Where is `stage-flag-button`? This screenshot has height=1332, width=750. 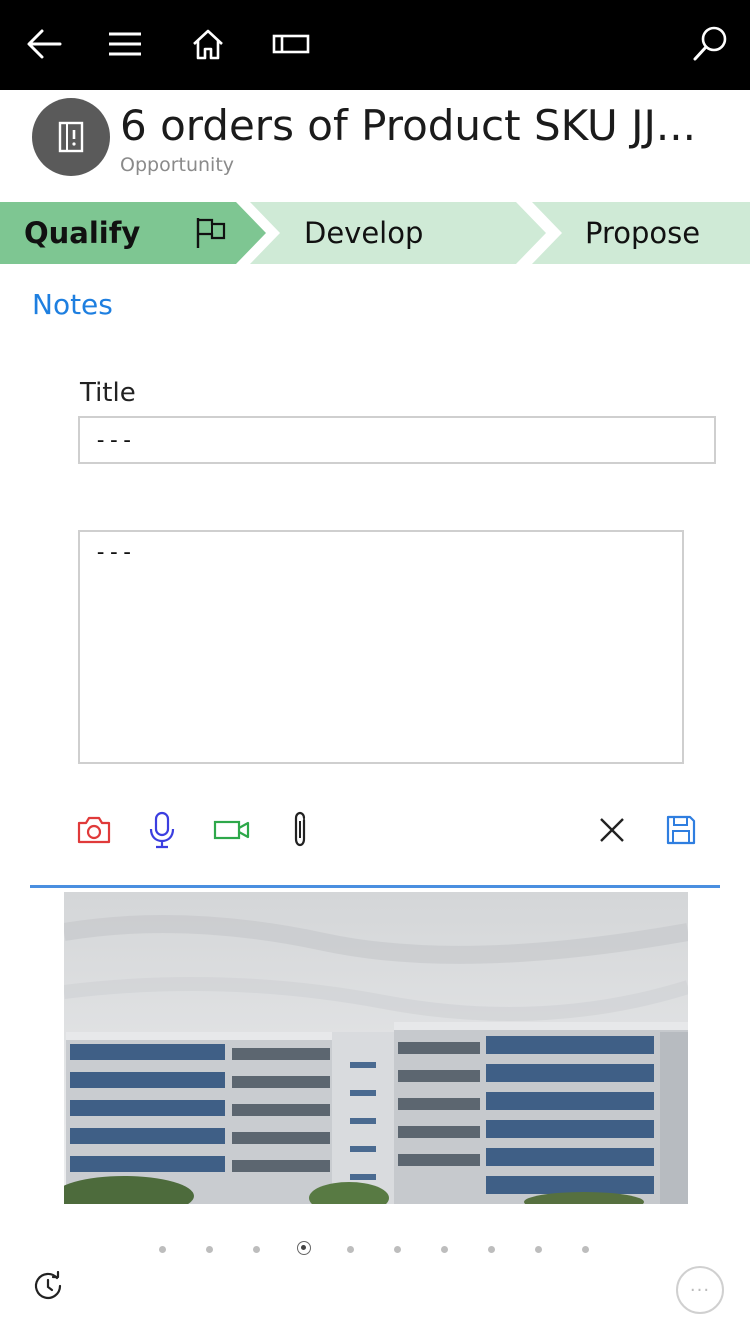
stage-flag-button is located at coordinates (211, 233).